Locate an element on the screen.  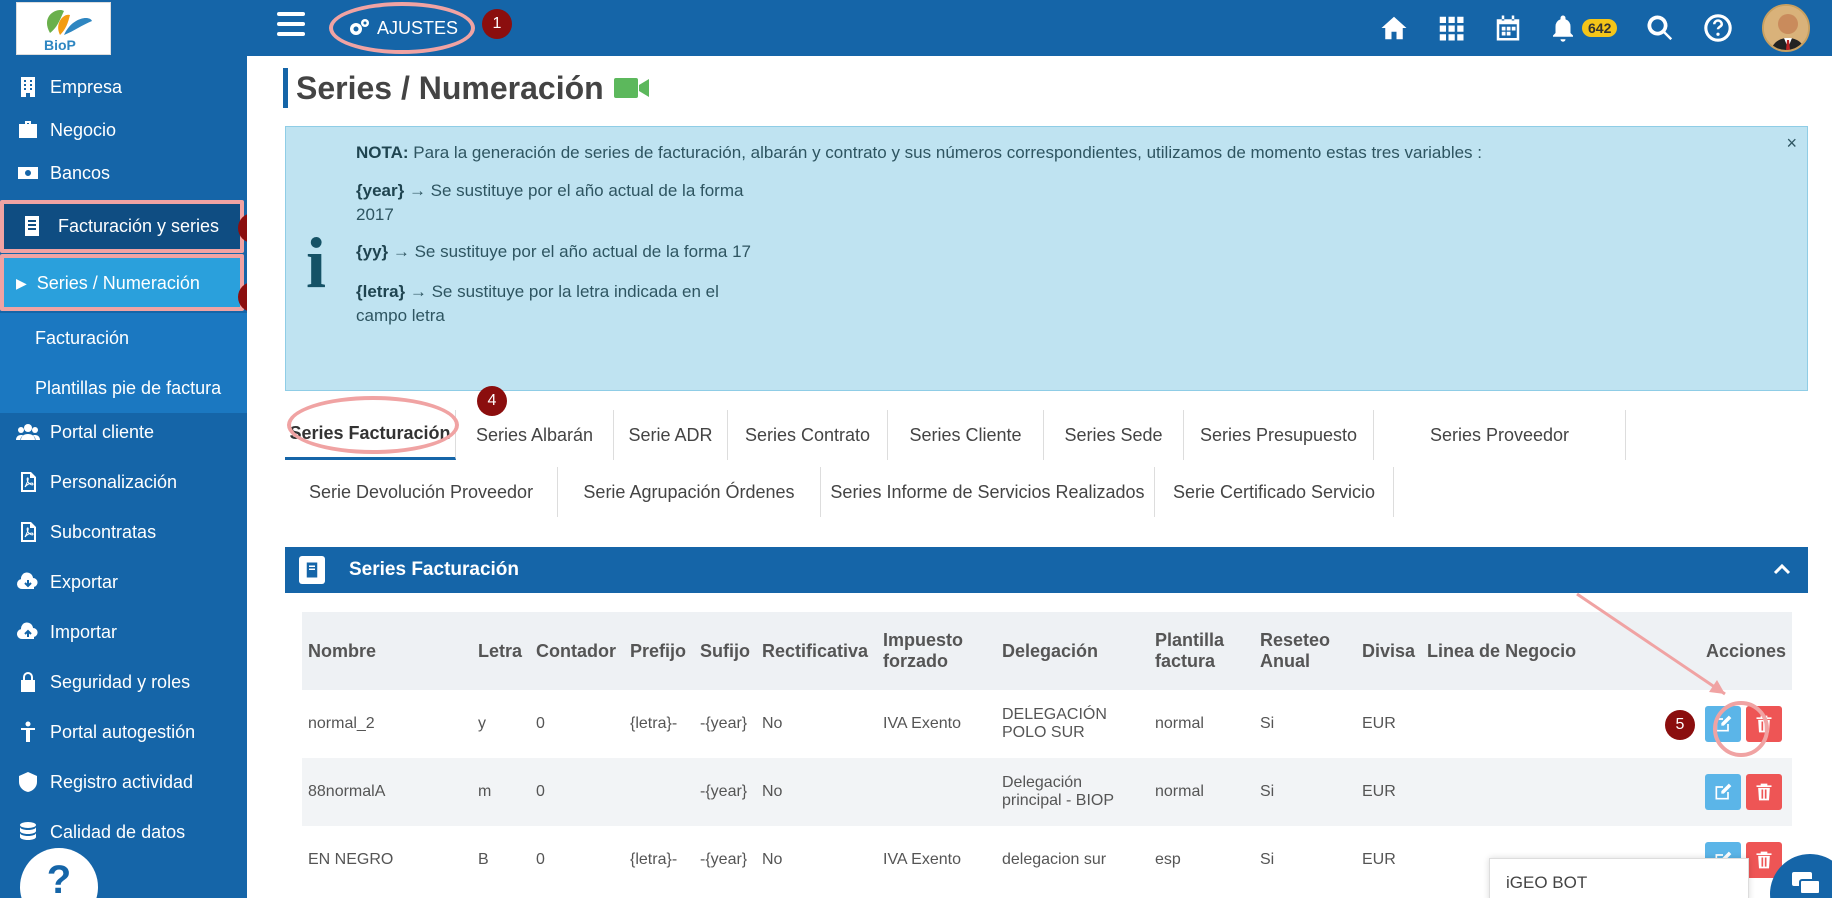
help-circle-icon is located at coordinates (1718, 28).